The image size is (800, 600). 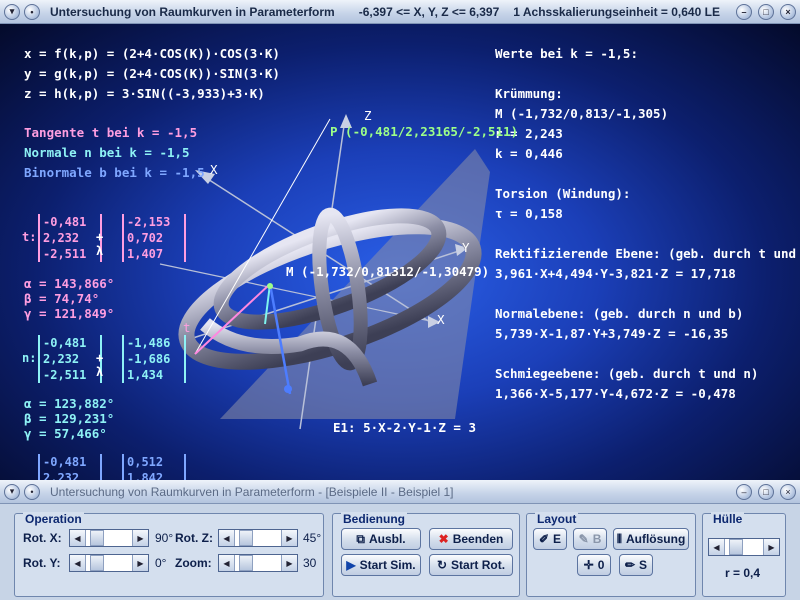 What do you see at coordinates (145, 475) in the screenshot?
I see `vector-value: 1,842` at bounding box center [145, 475].